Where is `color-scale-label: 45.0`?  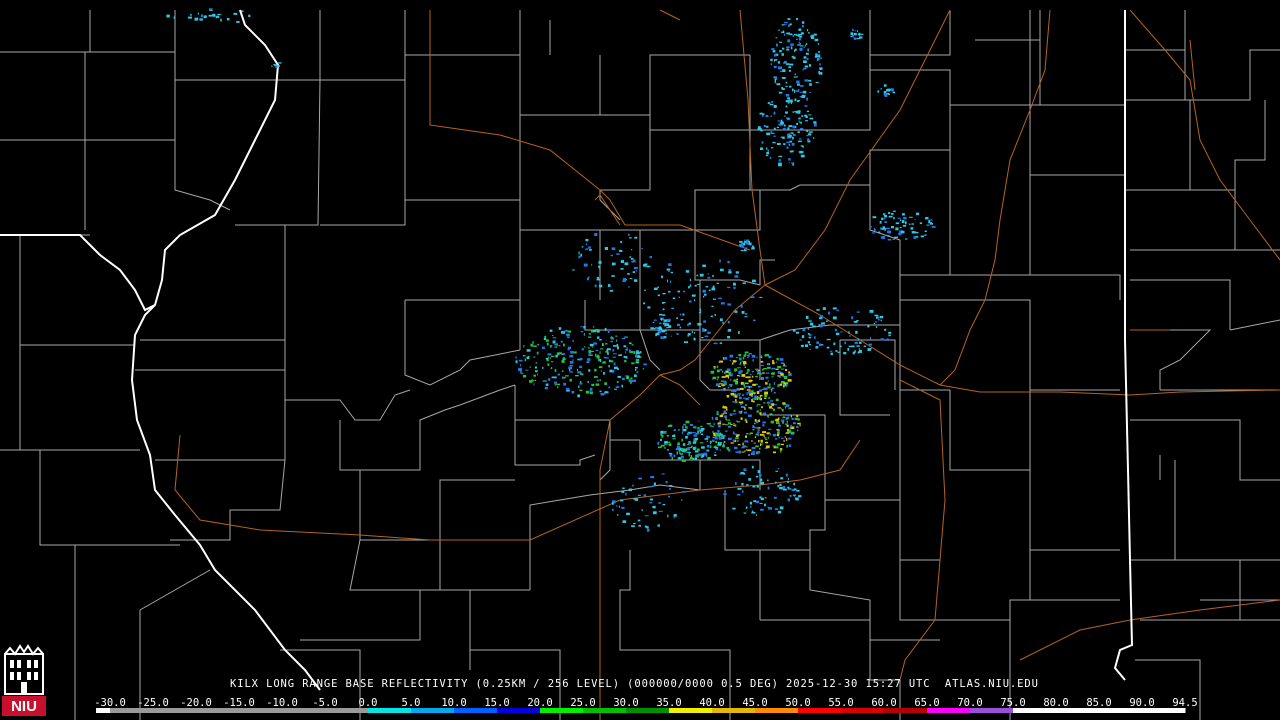 color-scale-label: 45.0 is located at coordinates (755, 703).